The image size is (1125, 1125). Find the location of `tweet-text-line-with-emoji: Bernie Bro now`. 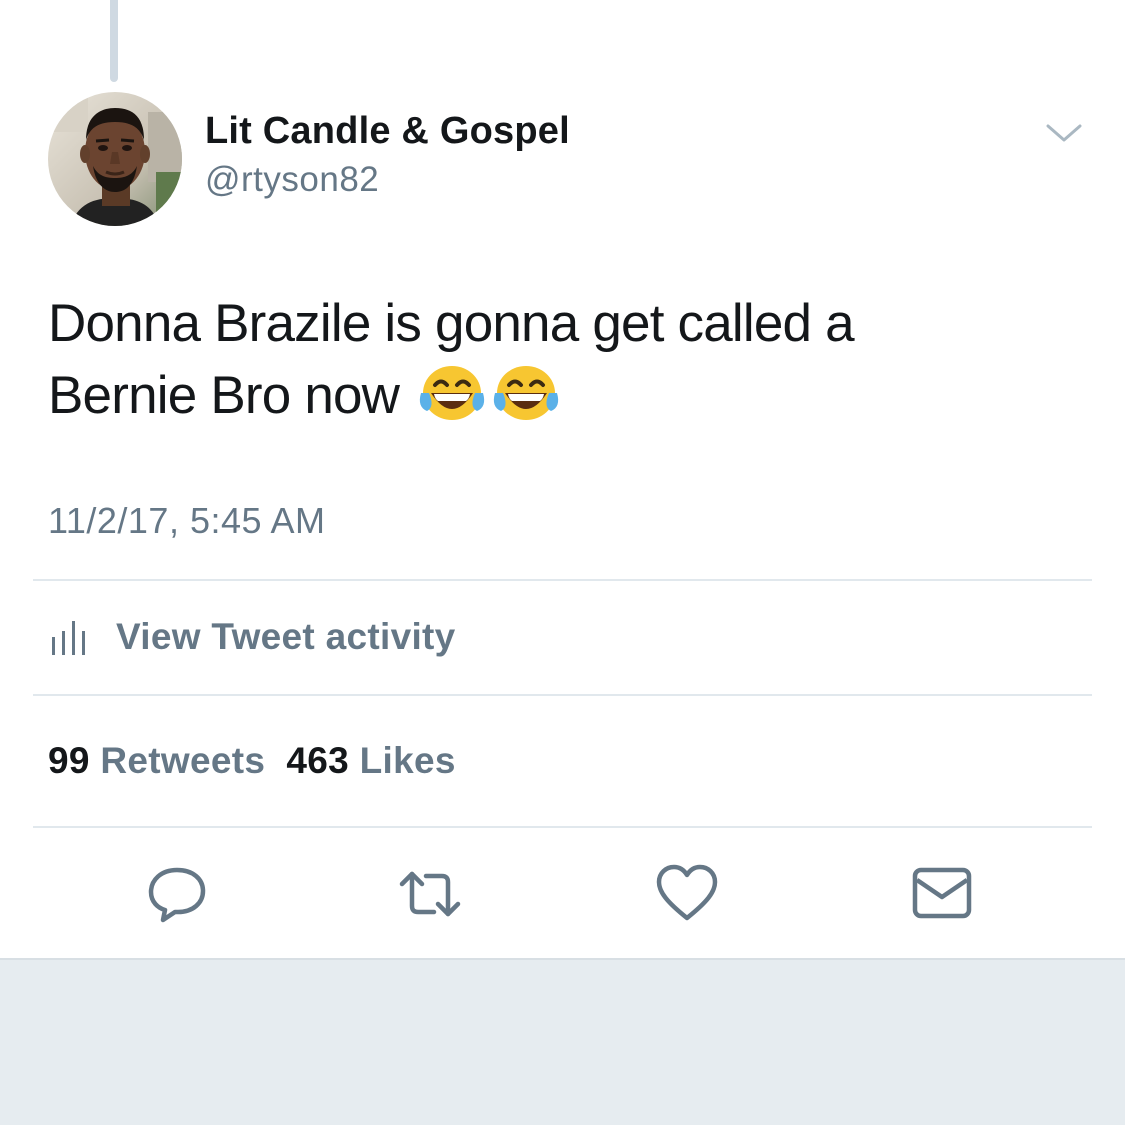

tweet-text-line-with-emoji: Bernie Bro now is located at coordinates (568, 396).